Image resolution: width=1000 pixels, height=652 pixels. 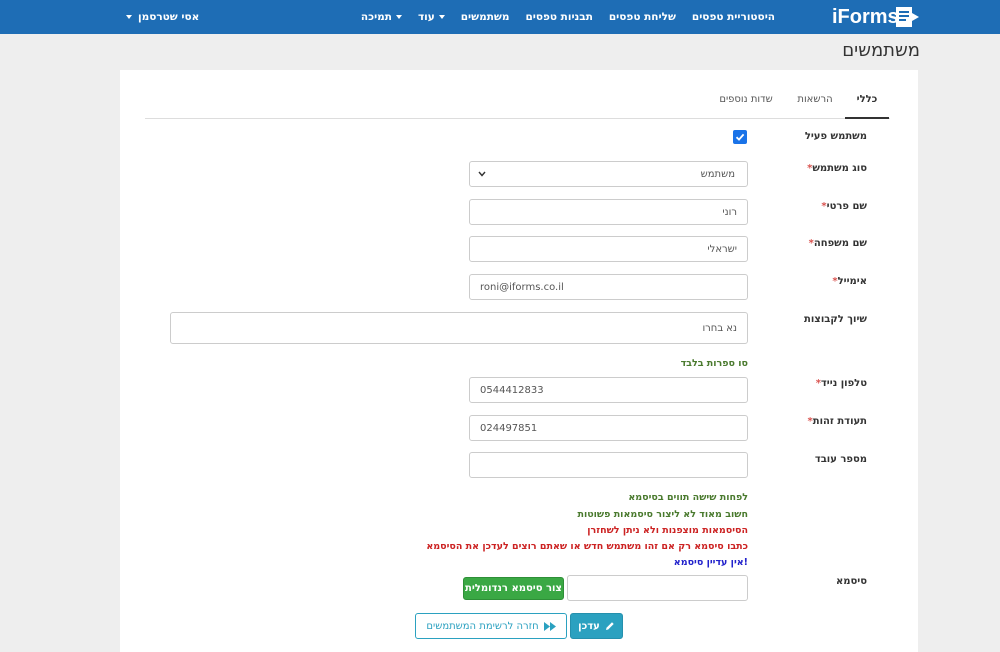 I want to click on tabs-bar: כללי הרשאות שדות נוספים, so click(x=517, y=102).